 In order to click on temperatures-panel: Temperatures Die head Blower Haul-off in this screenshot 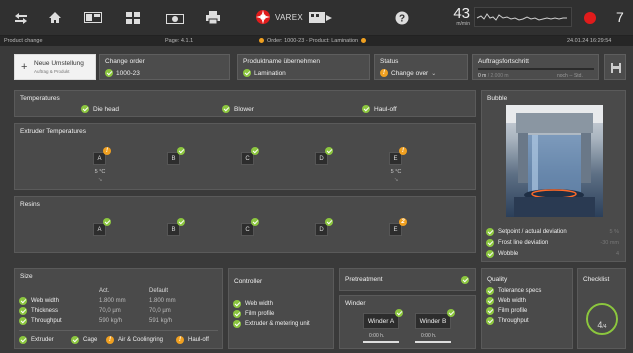, I will do `click(245, 103)`.